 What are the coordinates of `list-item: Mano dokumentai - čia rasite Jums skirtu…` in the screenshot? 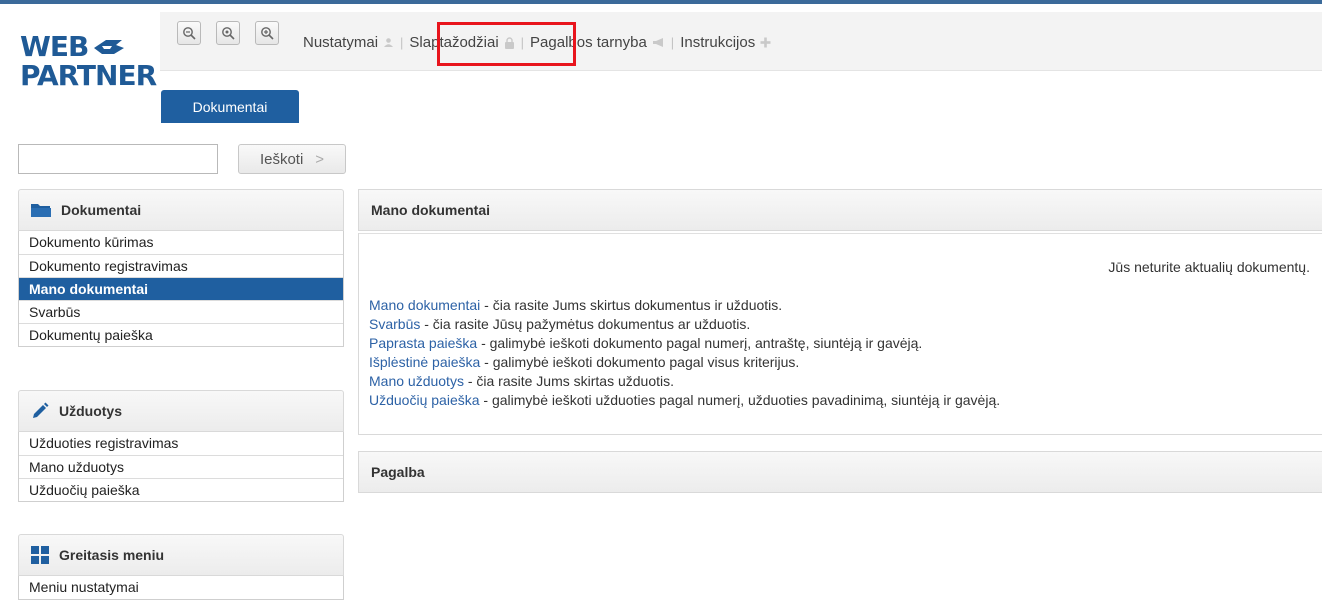 It's located at (684, 305).